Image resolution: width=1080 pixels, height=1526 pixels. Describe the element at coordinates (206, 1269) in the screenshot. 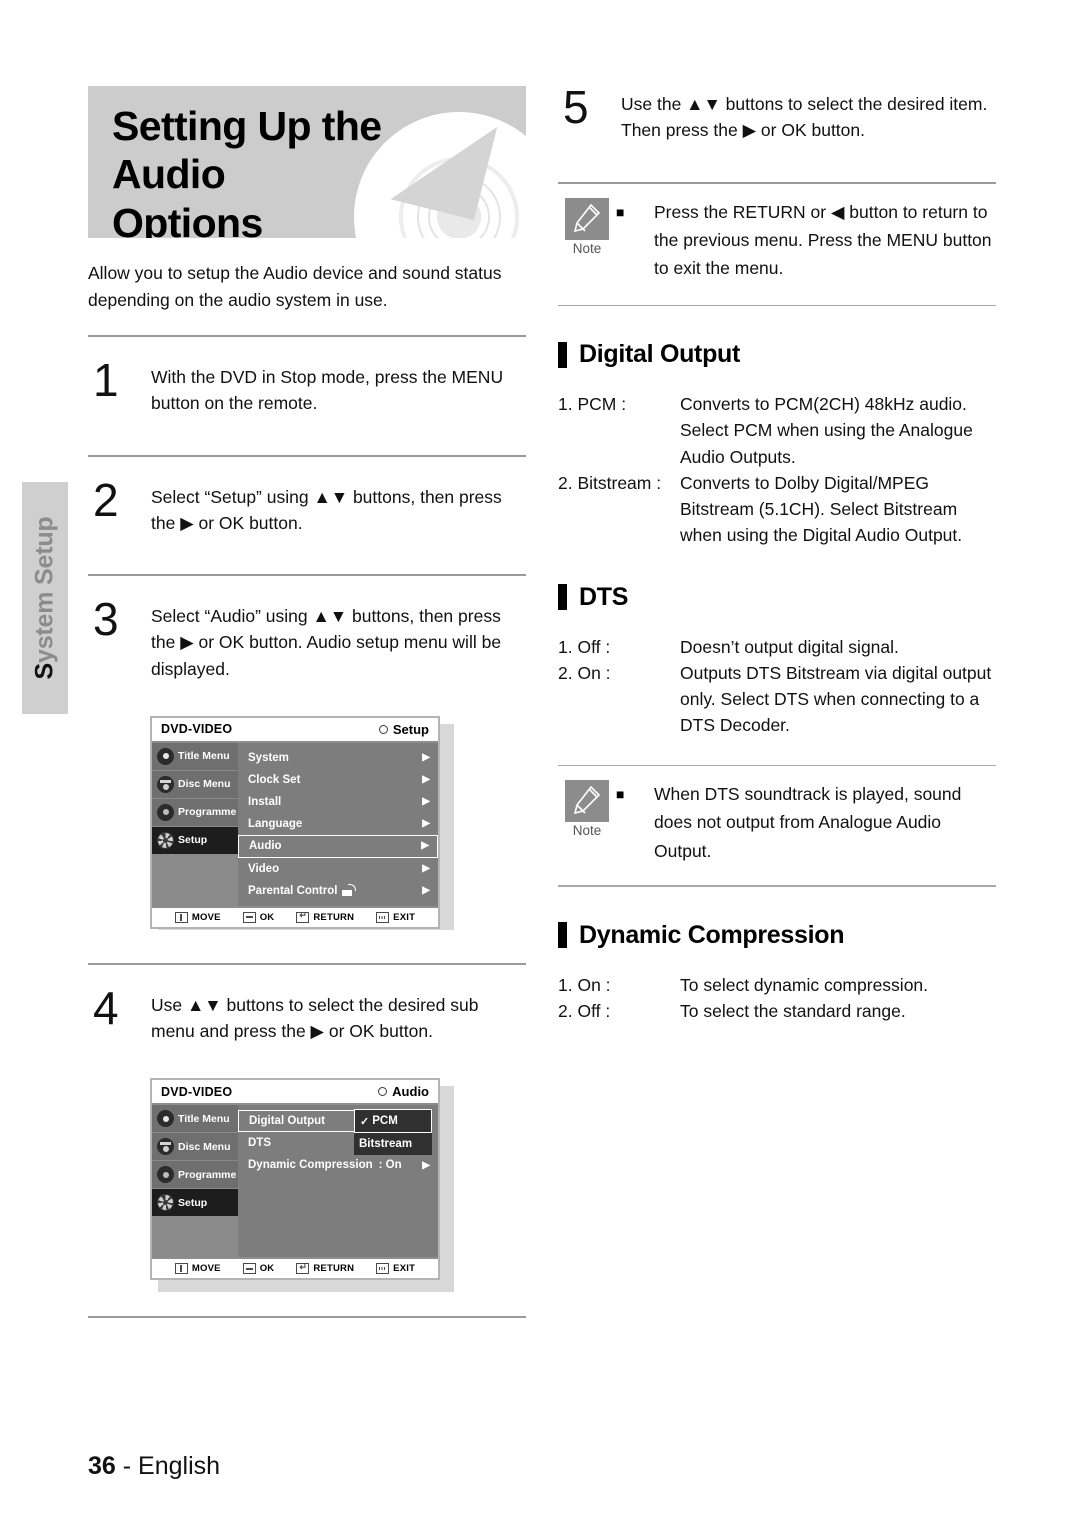

I see `osd-button-label: MOVE` at that location.